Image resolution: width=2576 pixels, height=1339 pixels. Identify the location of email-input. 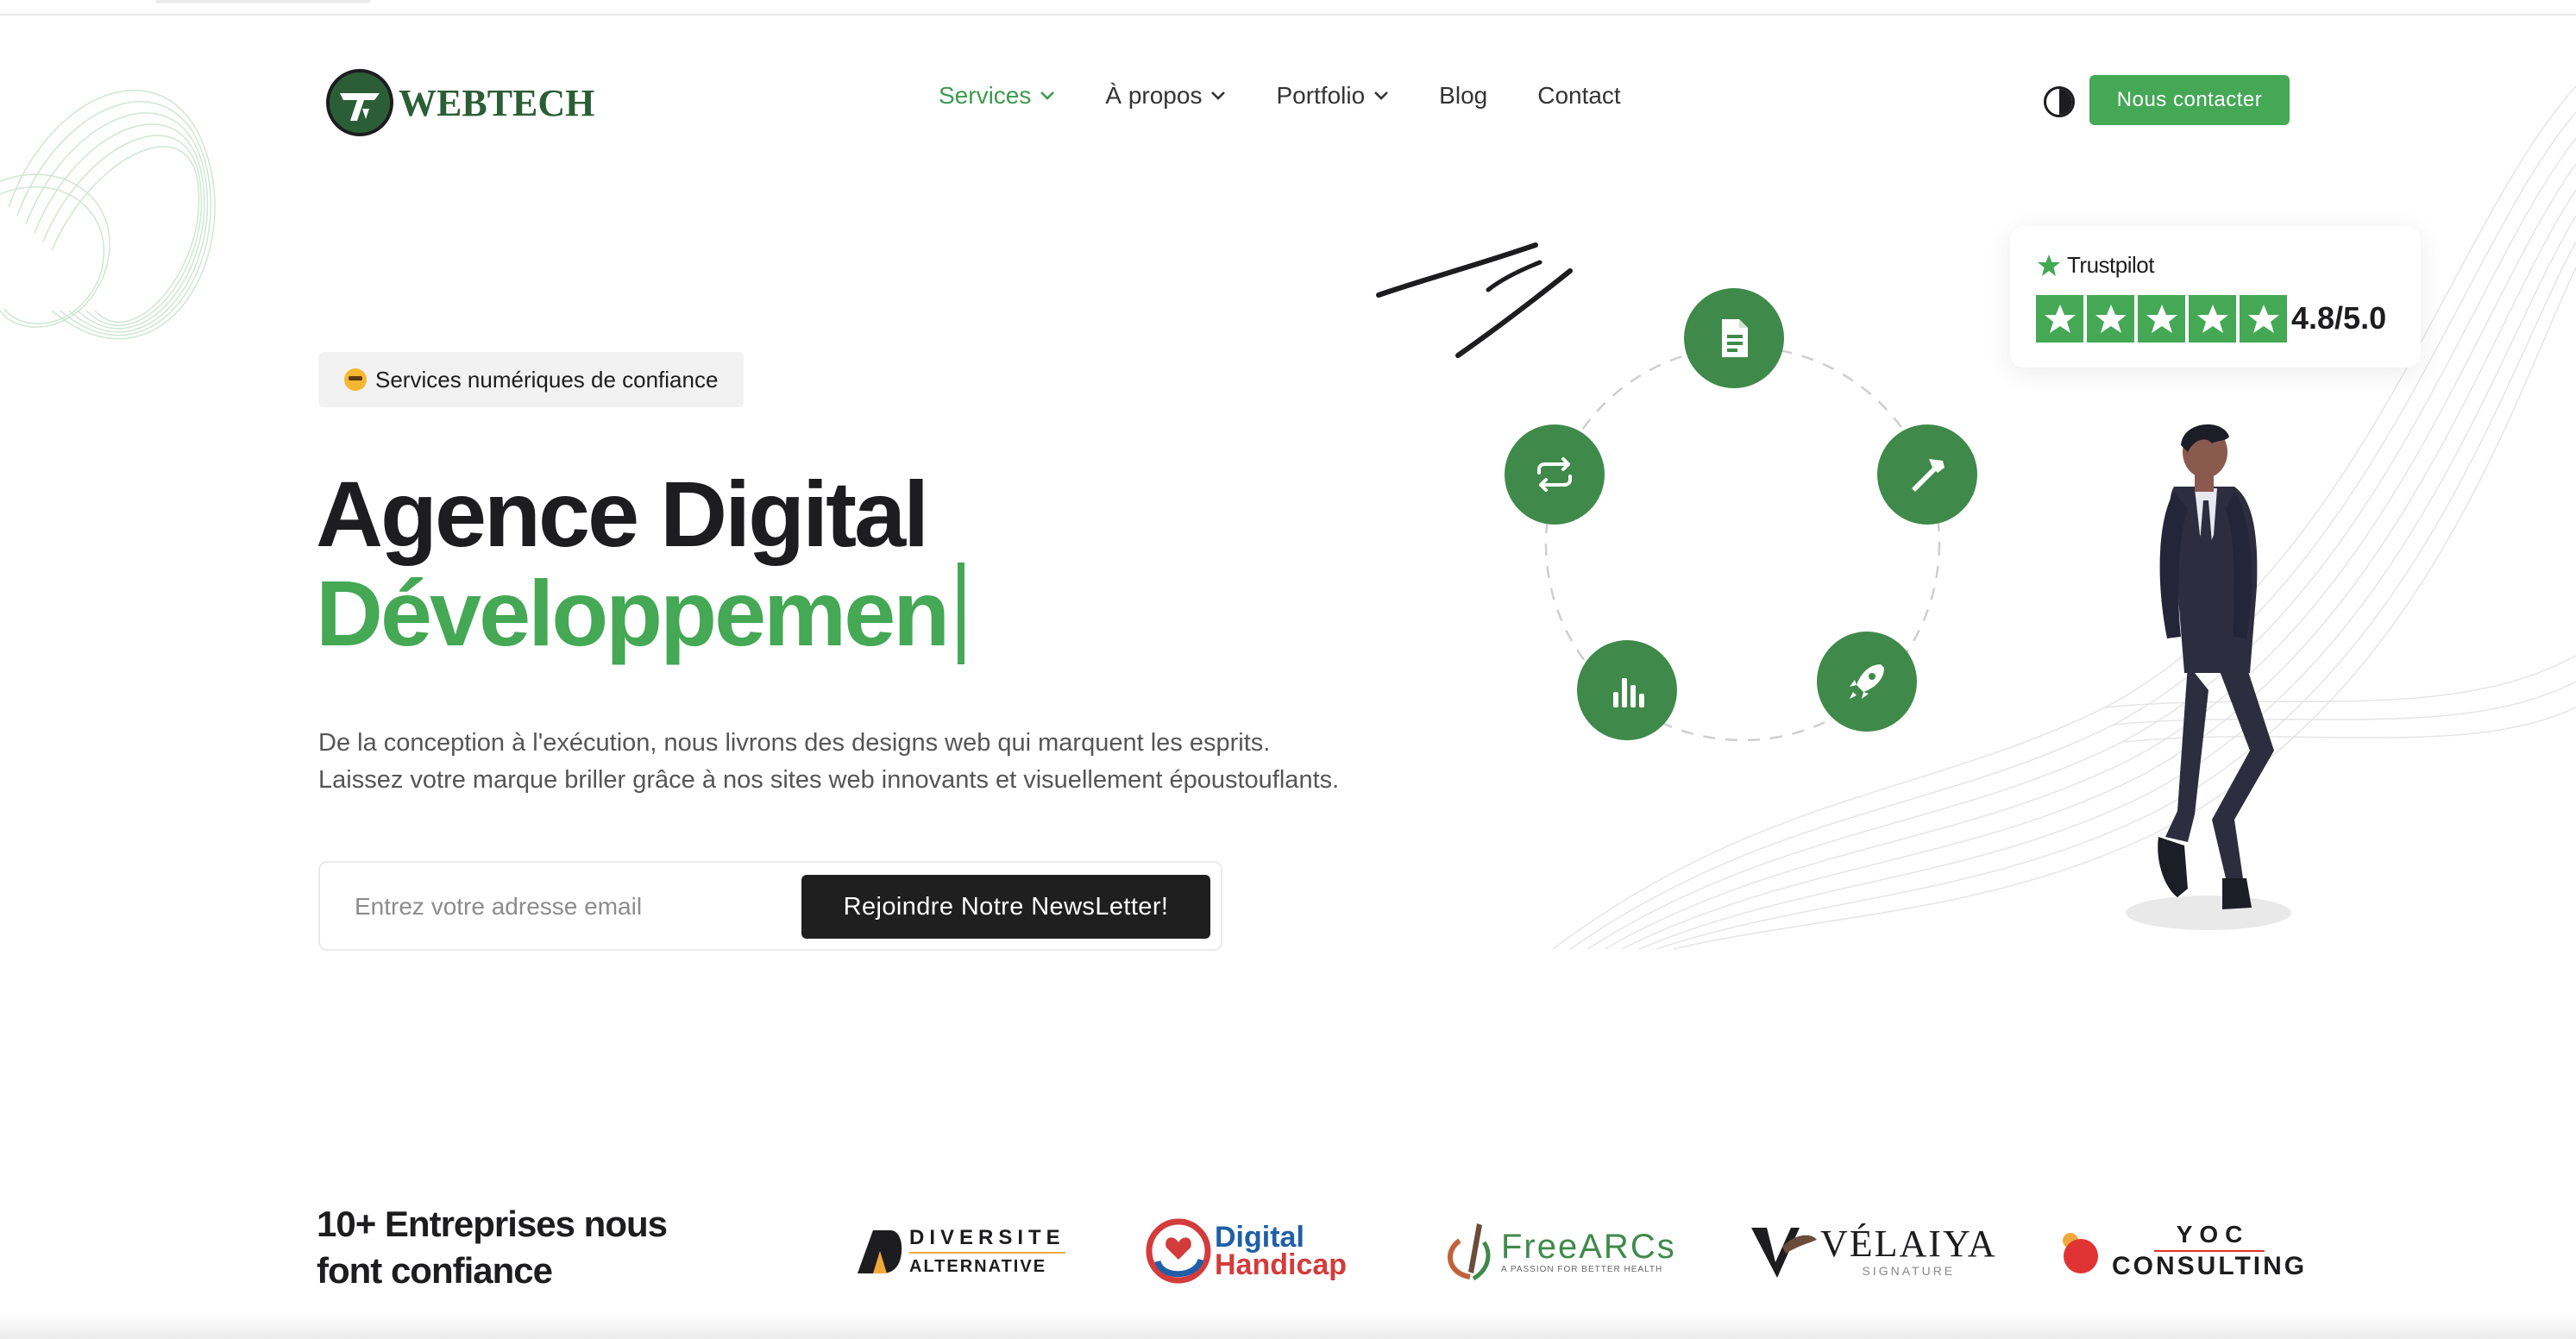
(562, 907).